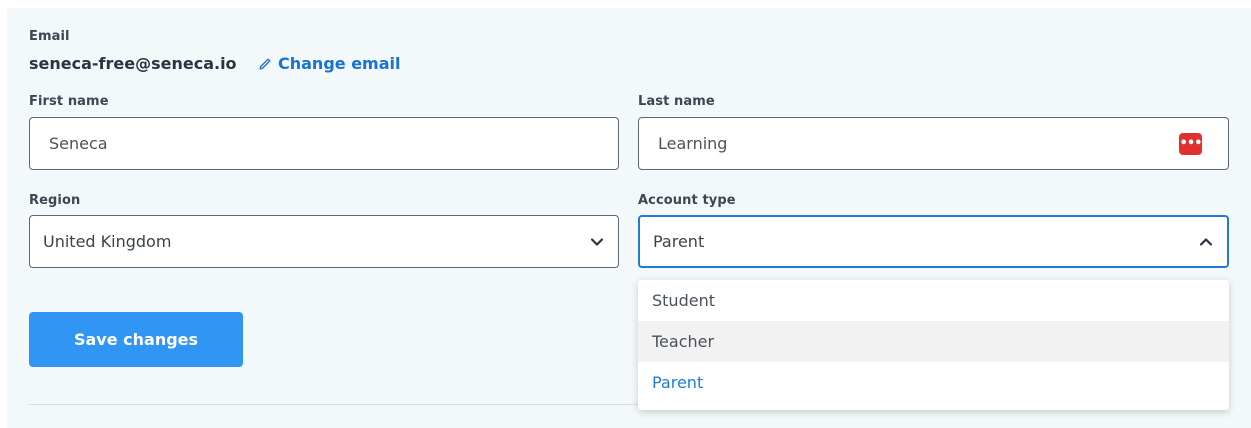  I want to click on change-email-link: Change email, so click(329, 63).